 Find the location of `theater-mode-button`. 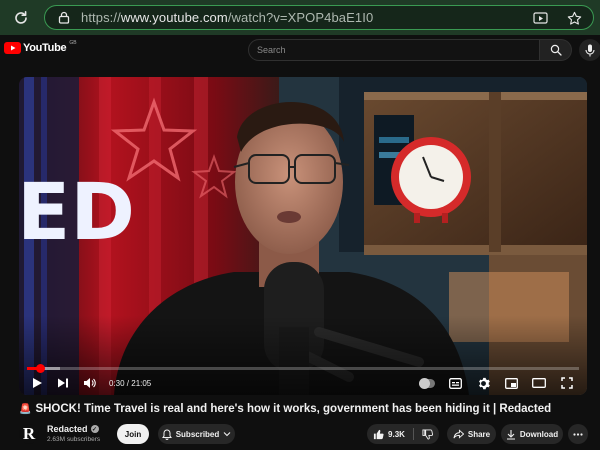

theater-mode-button is located at coordinates (539, 383).